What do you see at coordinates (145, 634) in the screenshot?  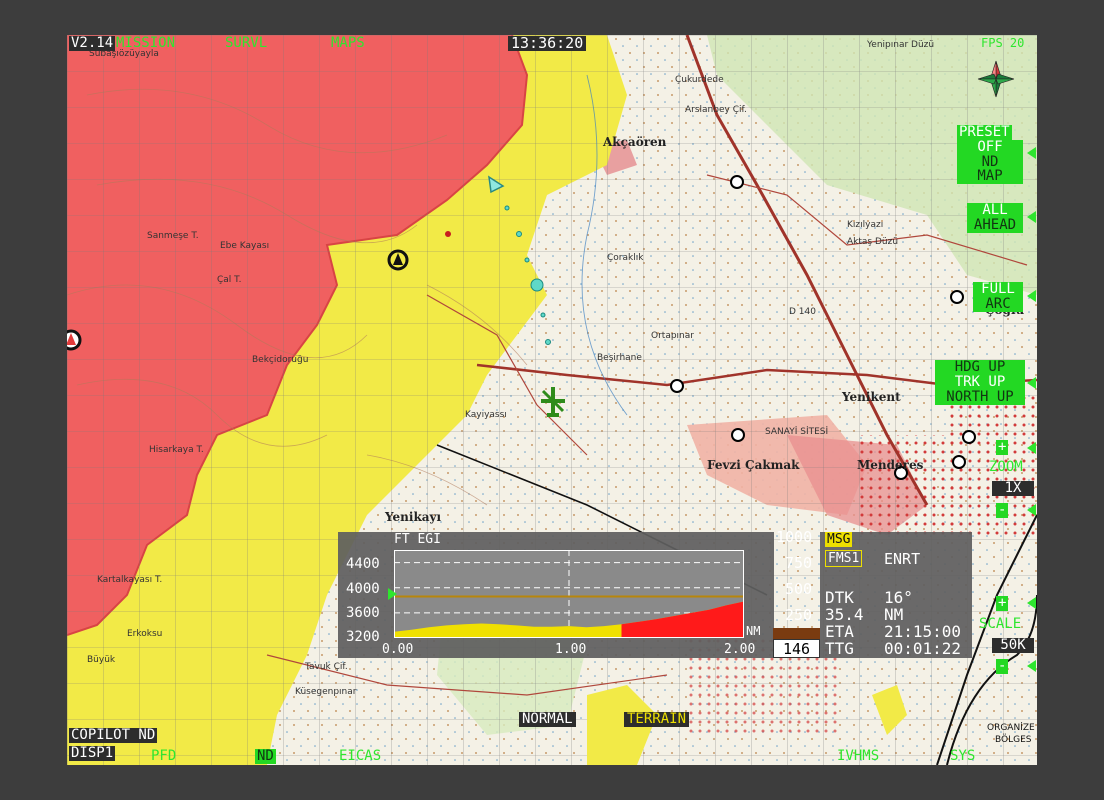 I see `map-label-erkoksu: Erkoksu` at bounding box center [145, 634].